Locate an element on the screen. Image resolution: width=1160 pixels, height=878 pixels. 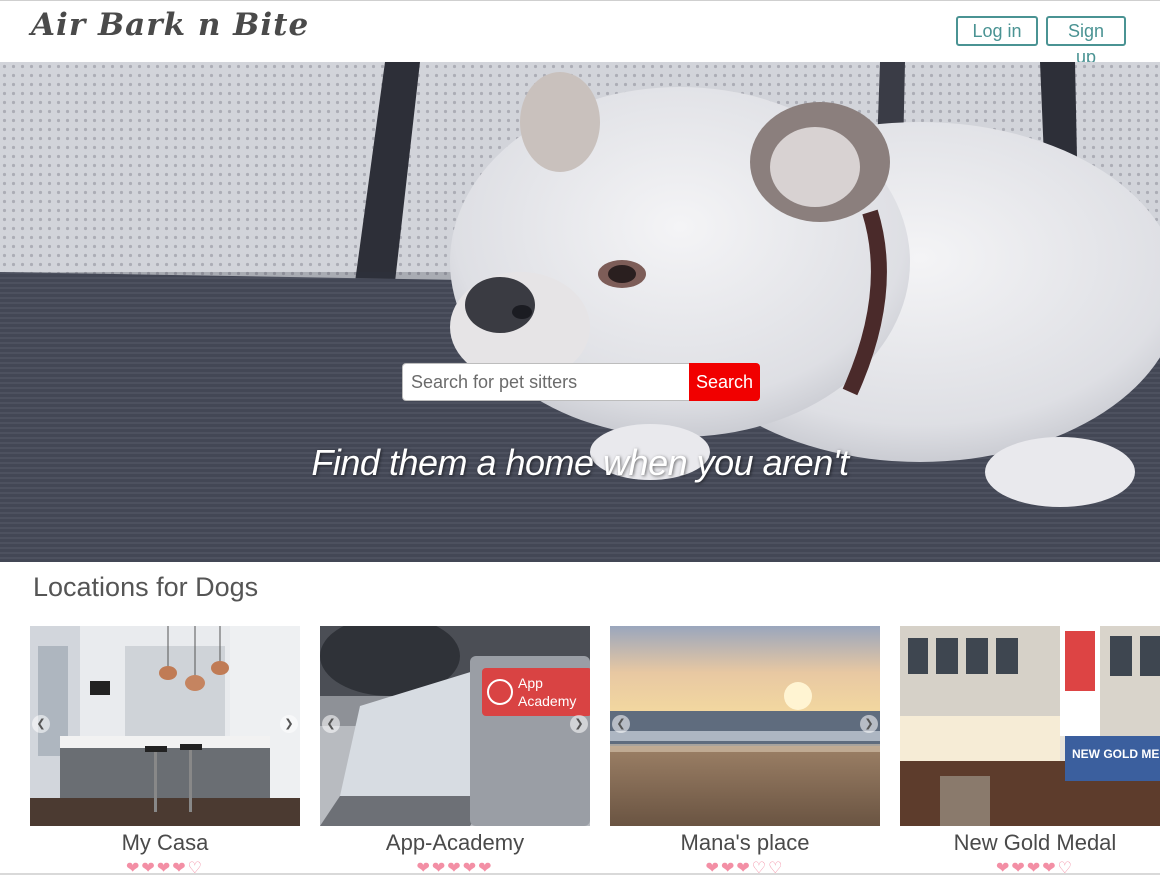
location-photo: App Academy ❮ ❯ is located at coordinates (455, 726).